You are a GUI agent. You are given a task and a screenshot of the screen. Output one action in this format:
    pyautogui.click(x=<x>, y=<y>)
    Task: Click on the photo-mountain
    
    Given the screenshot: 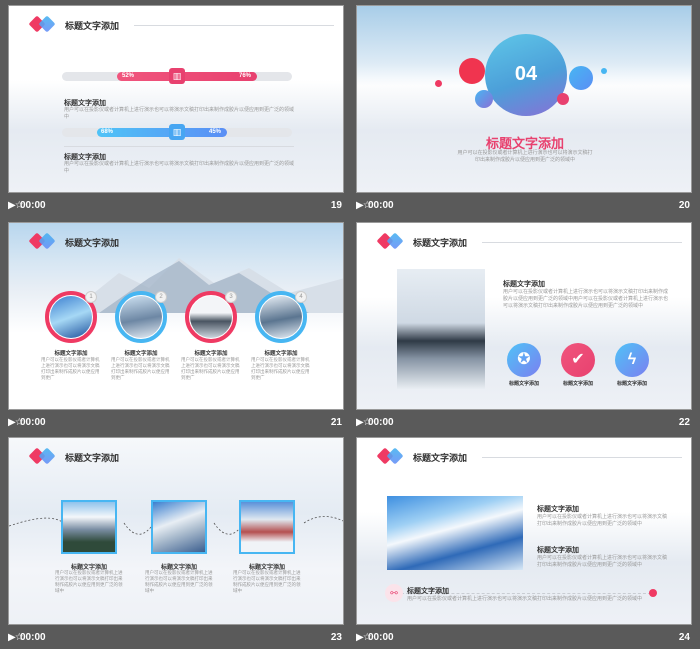 What is the action you would take?
    pyautogui.click(x=141, y=317)
    